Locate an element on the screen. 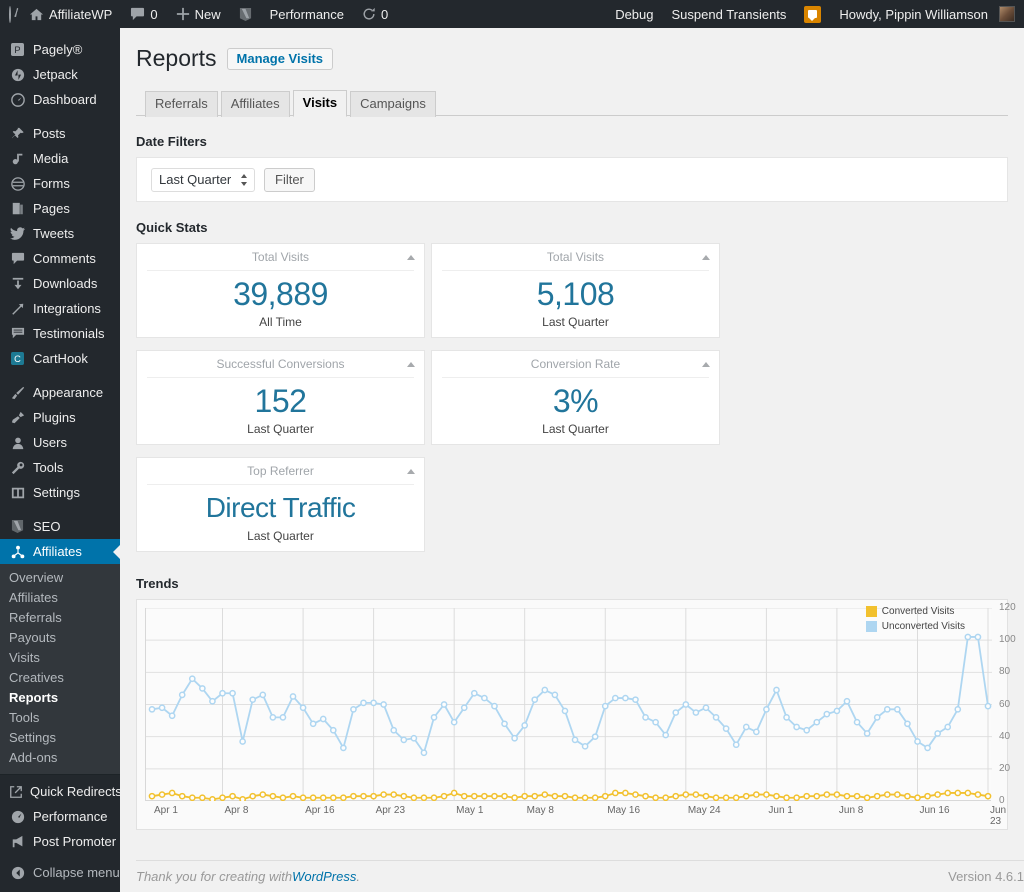 The image size is (1024, 892). sidebar-item-tools: Tools is located at coordinates (60, 467).